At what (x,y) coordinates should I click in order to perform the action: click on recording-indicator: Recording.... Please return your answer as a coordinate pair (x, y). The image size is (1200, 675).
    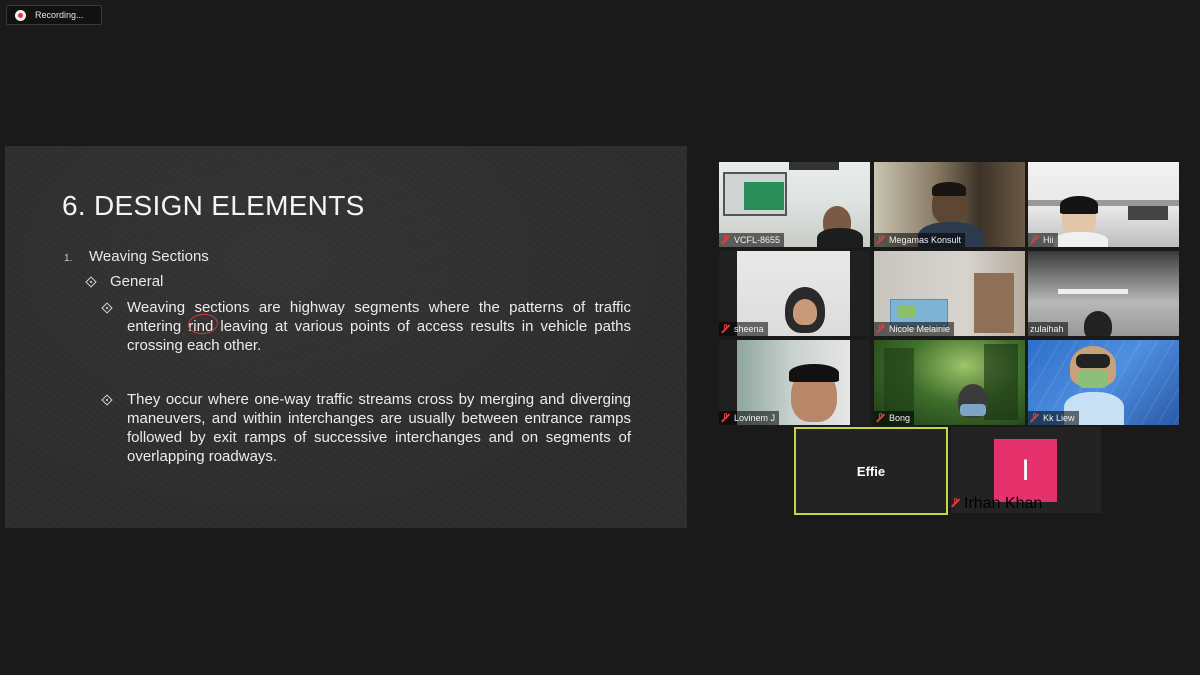
    Looking at the image, I should click on (54, 15).